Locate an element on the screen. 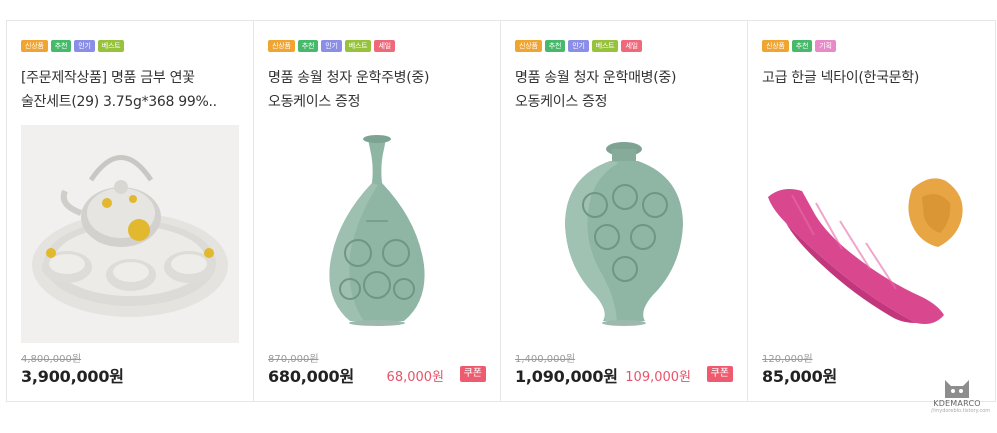  product-title: 고급 한글 넥타이(한국문학) is located at coordinates (873, 78).